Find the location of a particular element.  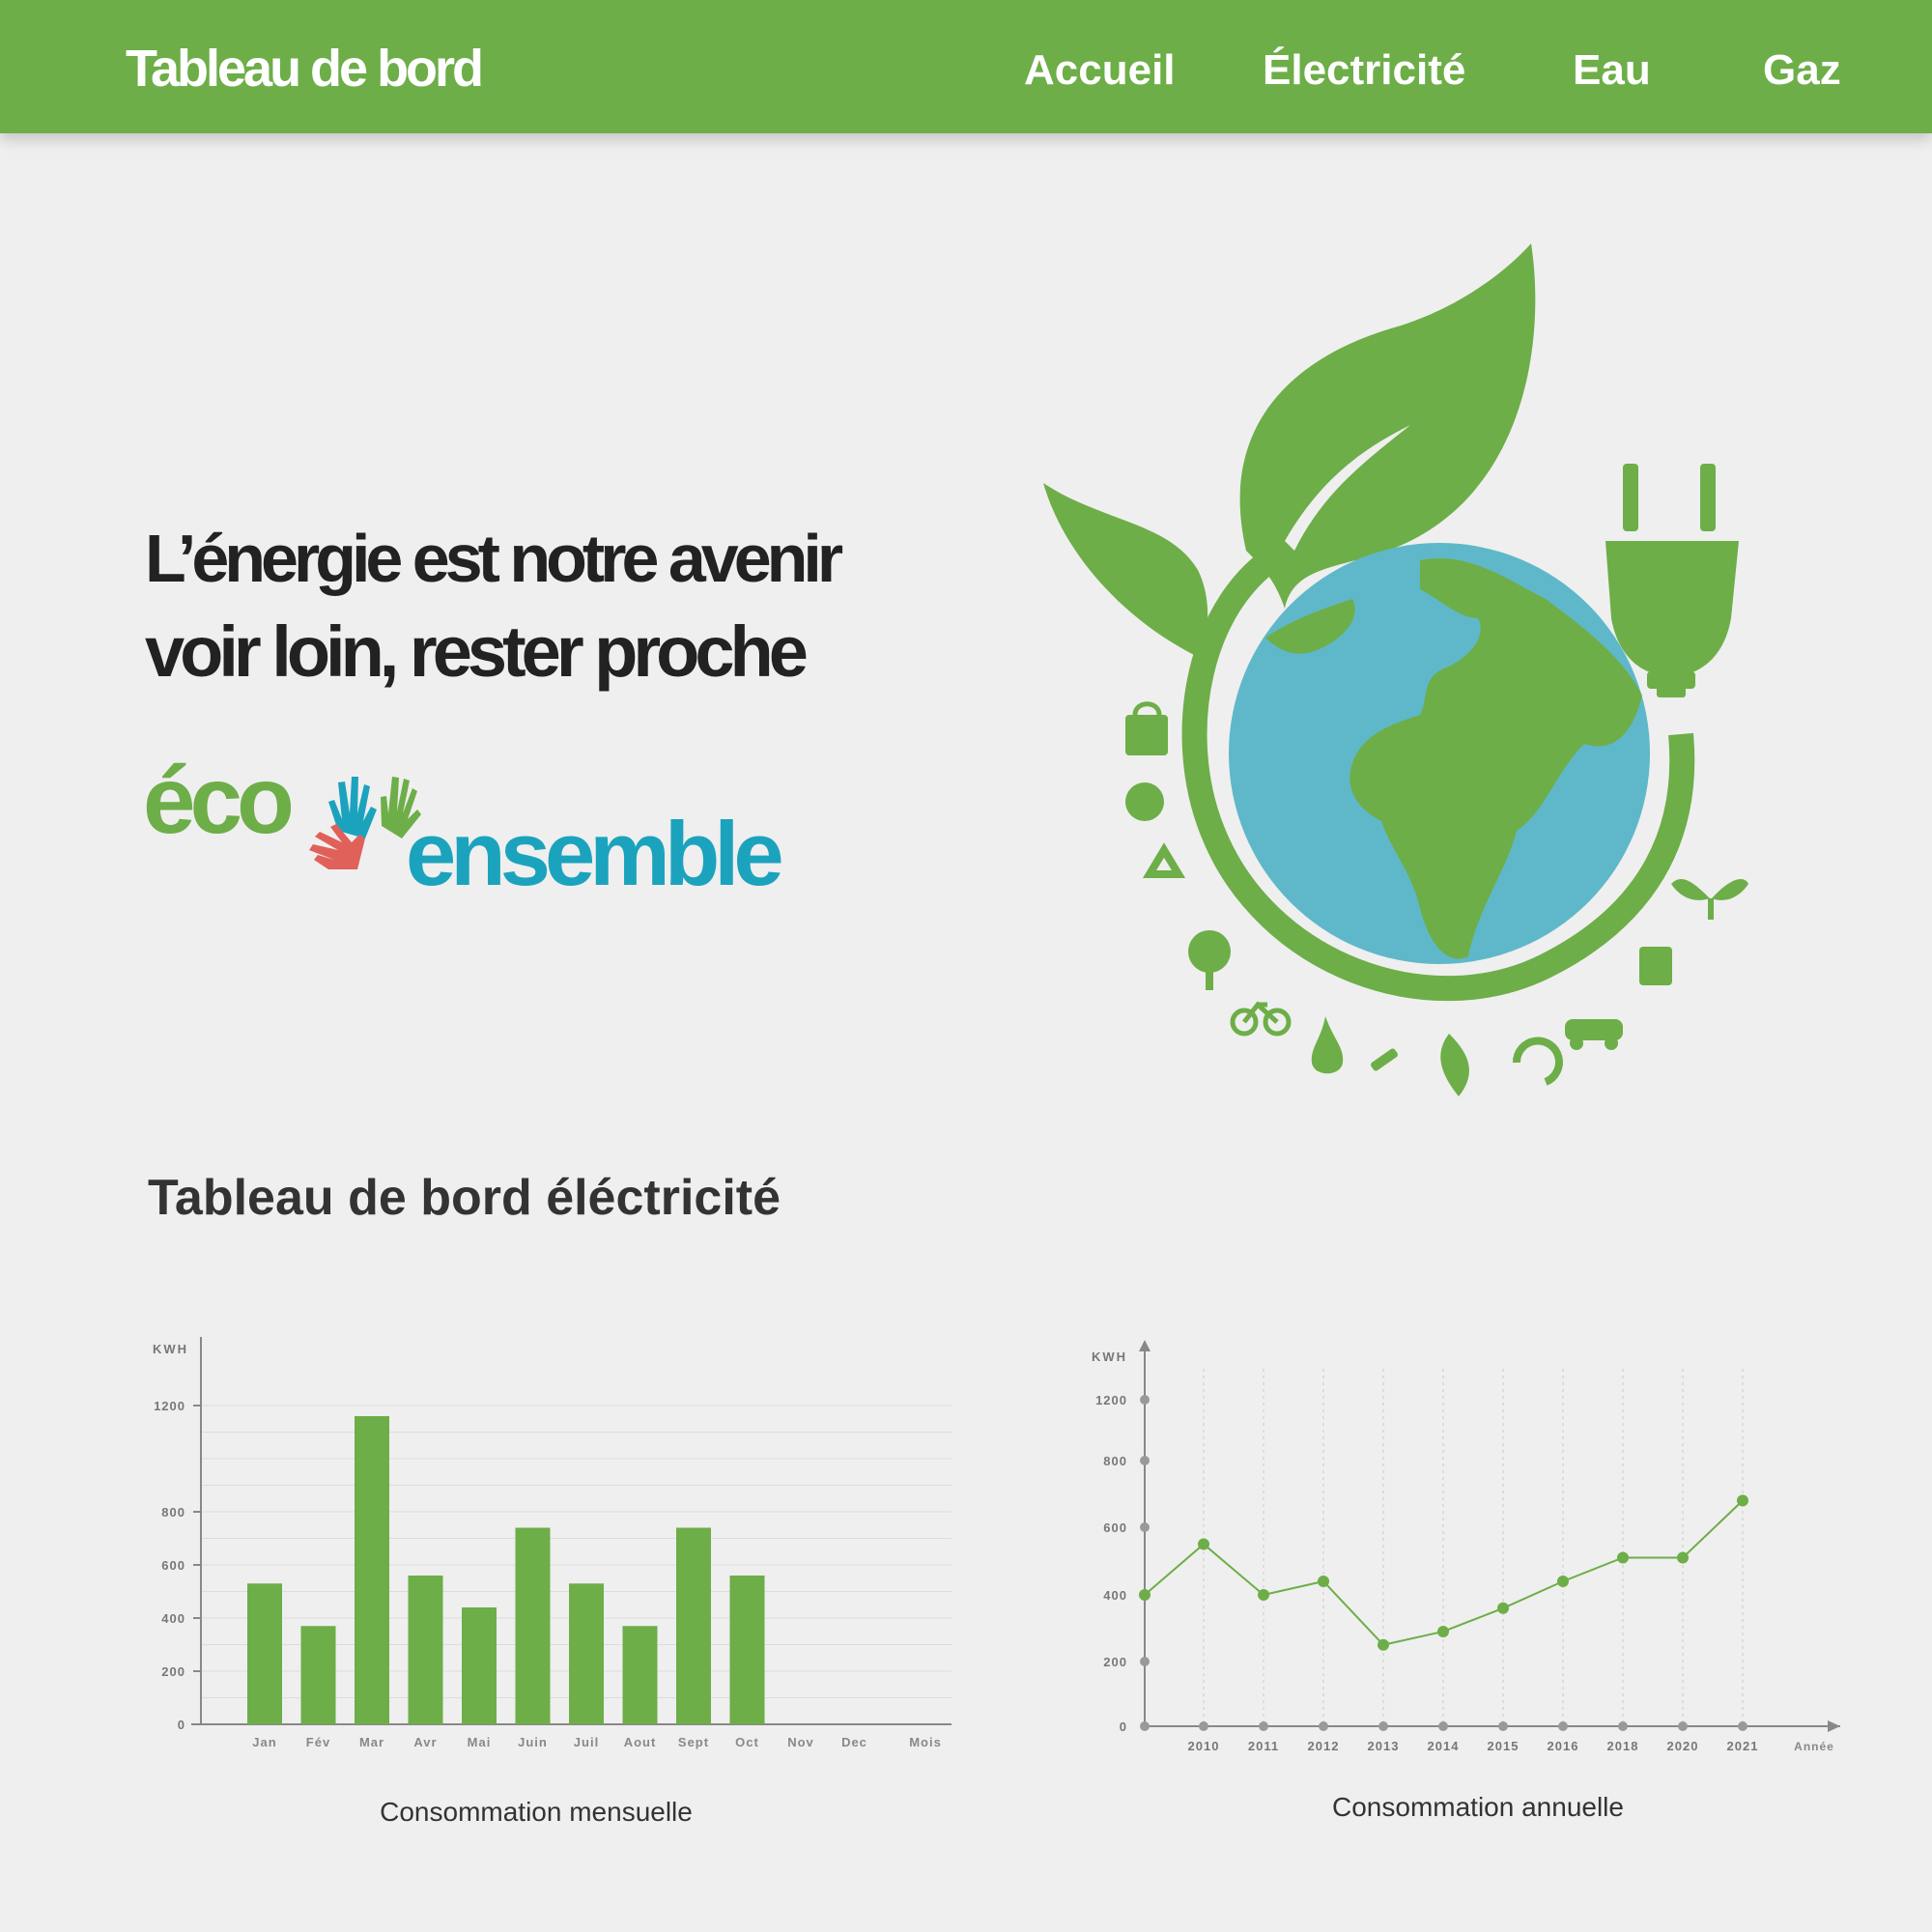

x-tick-label: 2018 is located at coordinates (1623, 1746).